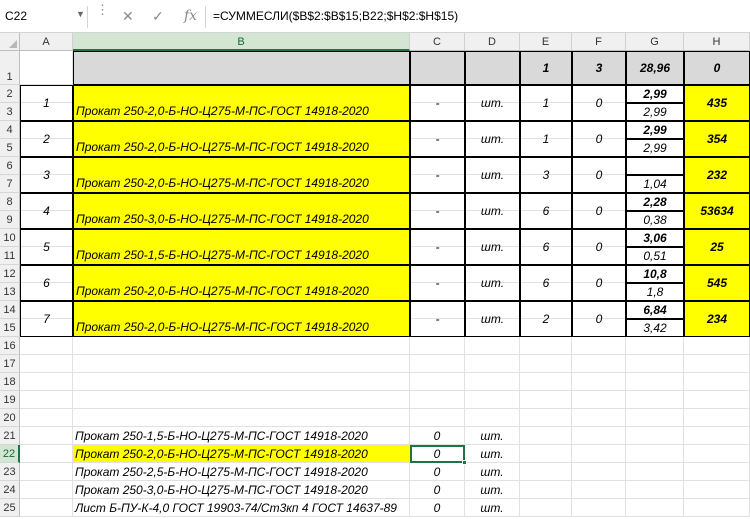  I want to click on row-header-25: 25, so click(10, 508).